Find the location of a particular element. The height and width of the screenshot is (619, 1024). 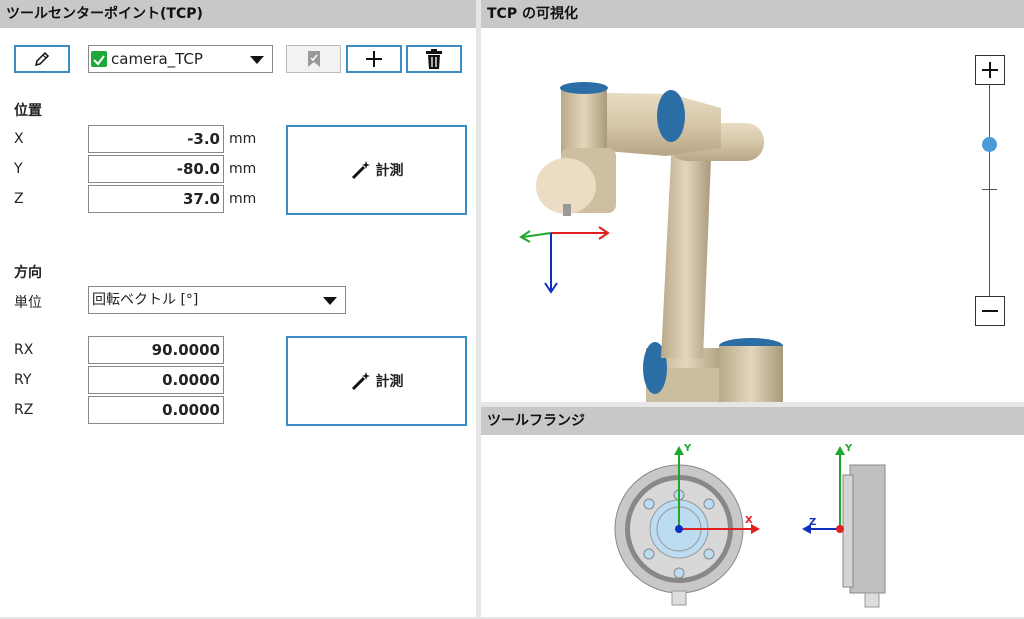

orientation-unit-value: 回転ベクトル [°] is located at coordinates (145, 300).